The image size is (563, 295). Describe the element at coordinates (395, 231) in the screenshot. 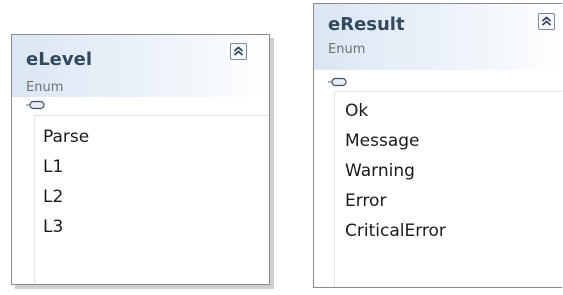

I see `enum-member: CriticalError` at that location.